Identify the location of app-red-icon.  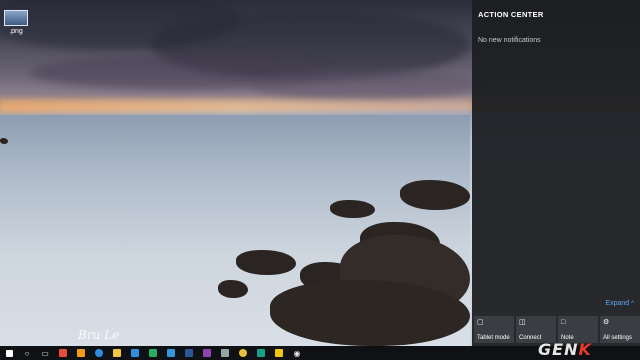
(63, 353).